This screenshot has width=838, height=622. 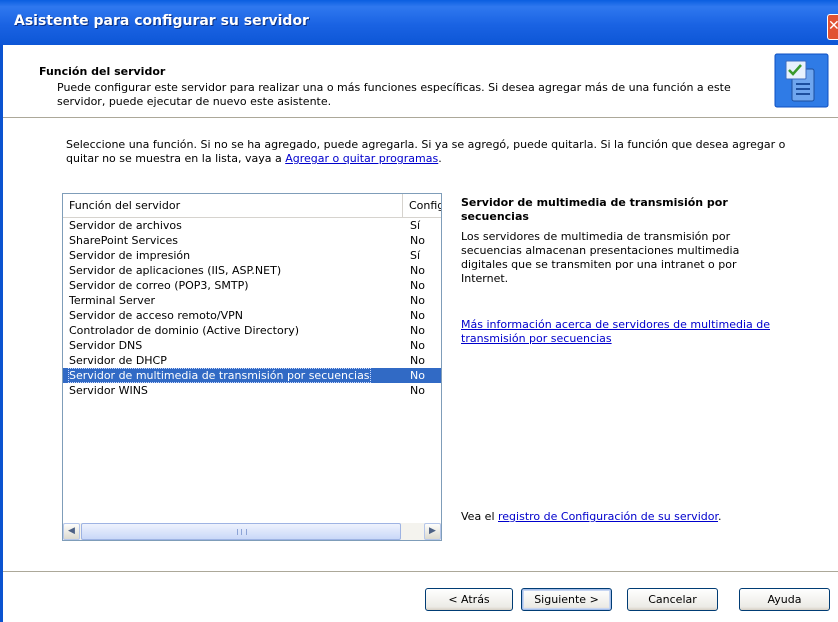 I want to click on list-item: Servidor de correo (POP3, SMTP) No, so click(x=252, y=285).